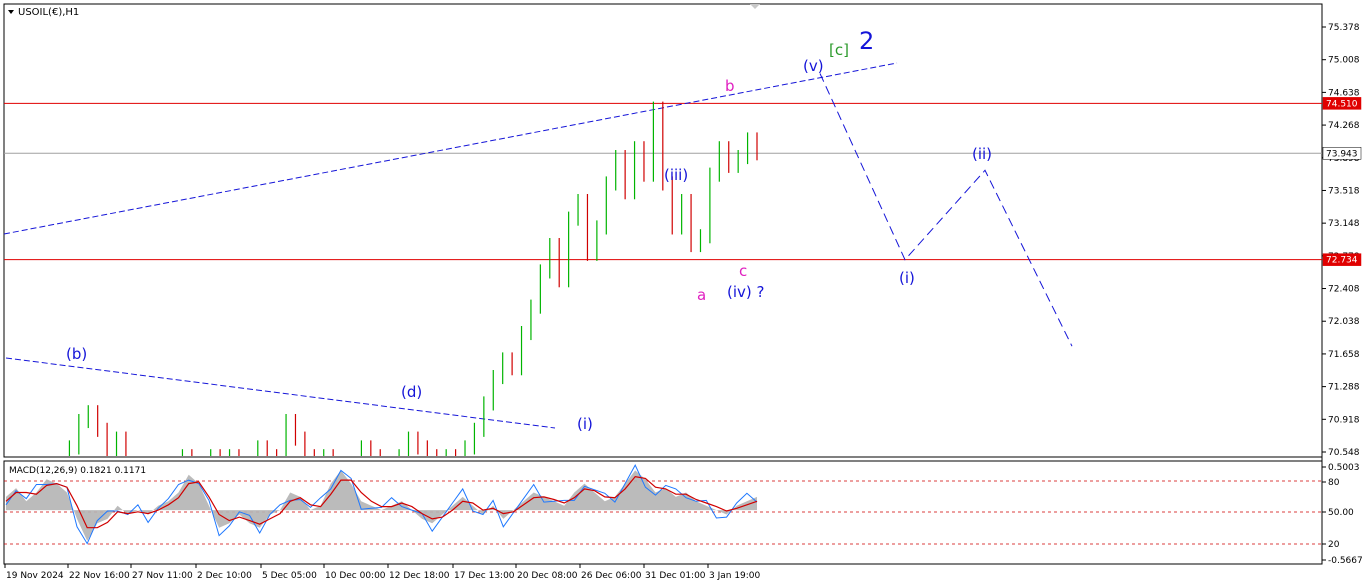 The height and width of the screenshot is (588, 1366). Describe the element at coordinates (1344, 420) in the screenshot. I see `price-tick-label: 70.918` at that location.